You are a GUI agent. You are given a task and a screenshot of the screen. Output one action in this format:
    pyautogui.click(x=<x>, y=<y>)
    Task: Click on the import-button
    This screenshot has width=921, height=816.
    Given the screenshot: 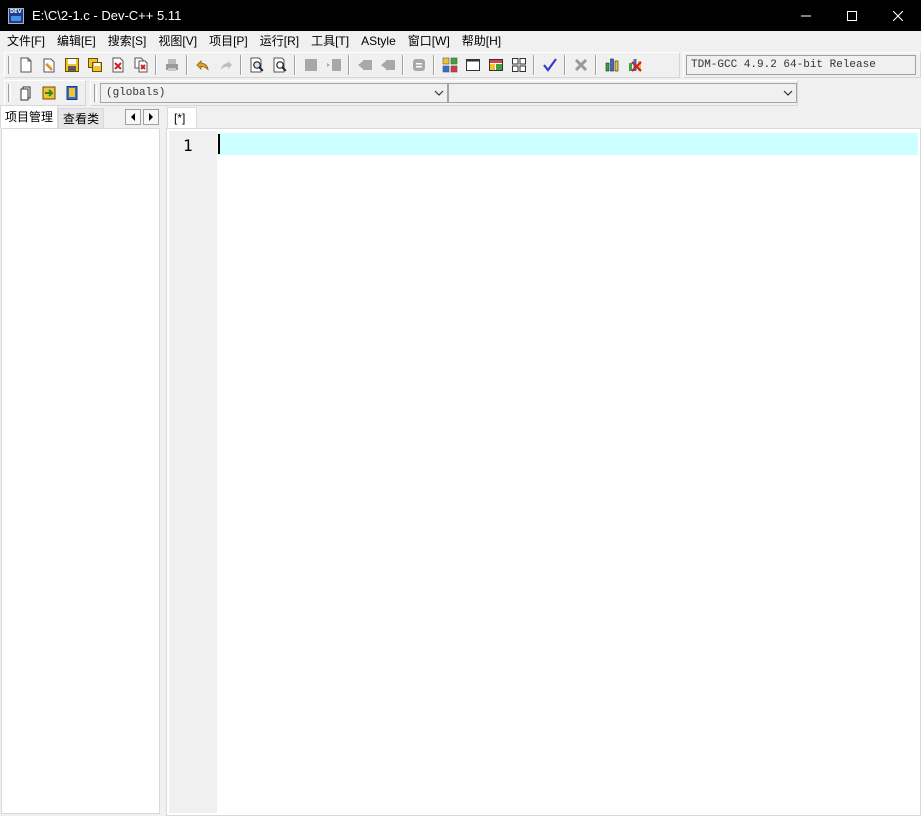 What is the action you would take?
    pyautogui.click(x=48, y=93)
    